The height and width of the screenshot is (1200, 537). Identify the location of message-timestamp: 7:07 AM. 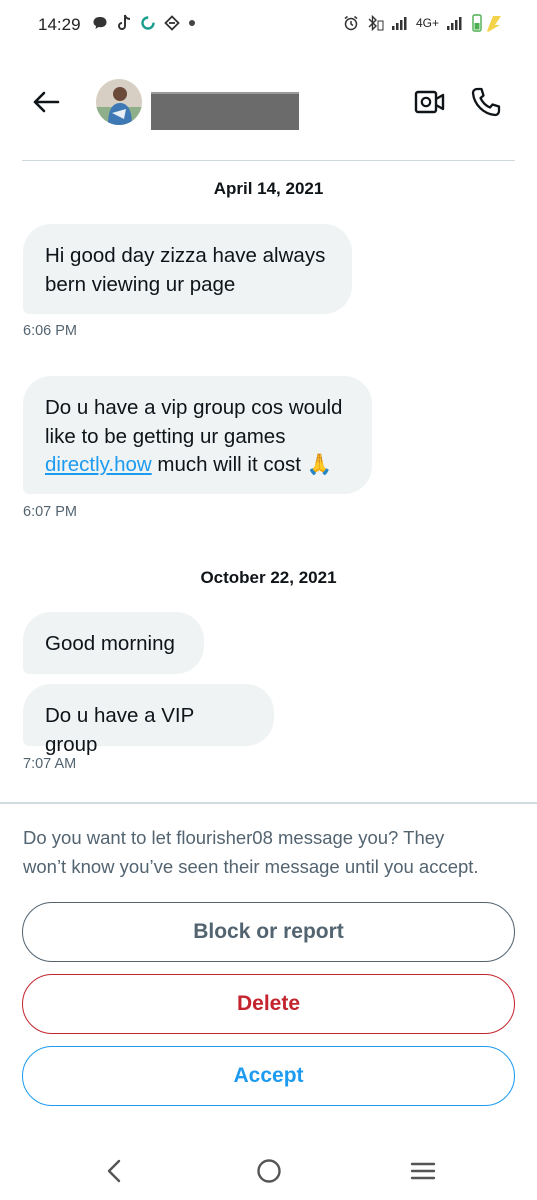
(50, 764).